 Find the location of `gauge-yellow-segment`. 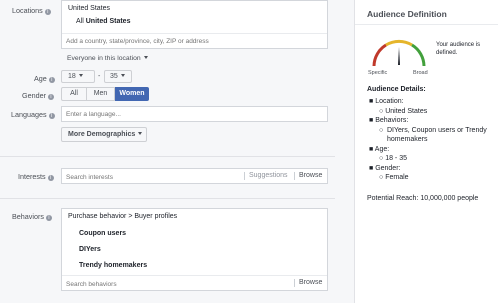

gauge-yellow-segment is located at coordinates (399, 43).